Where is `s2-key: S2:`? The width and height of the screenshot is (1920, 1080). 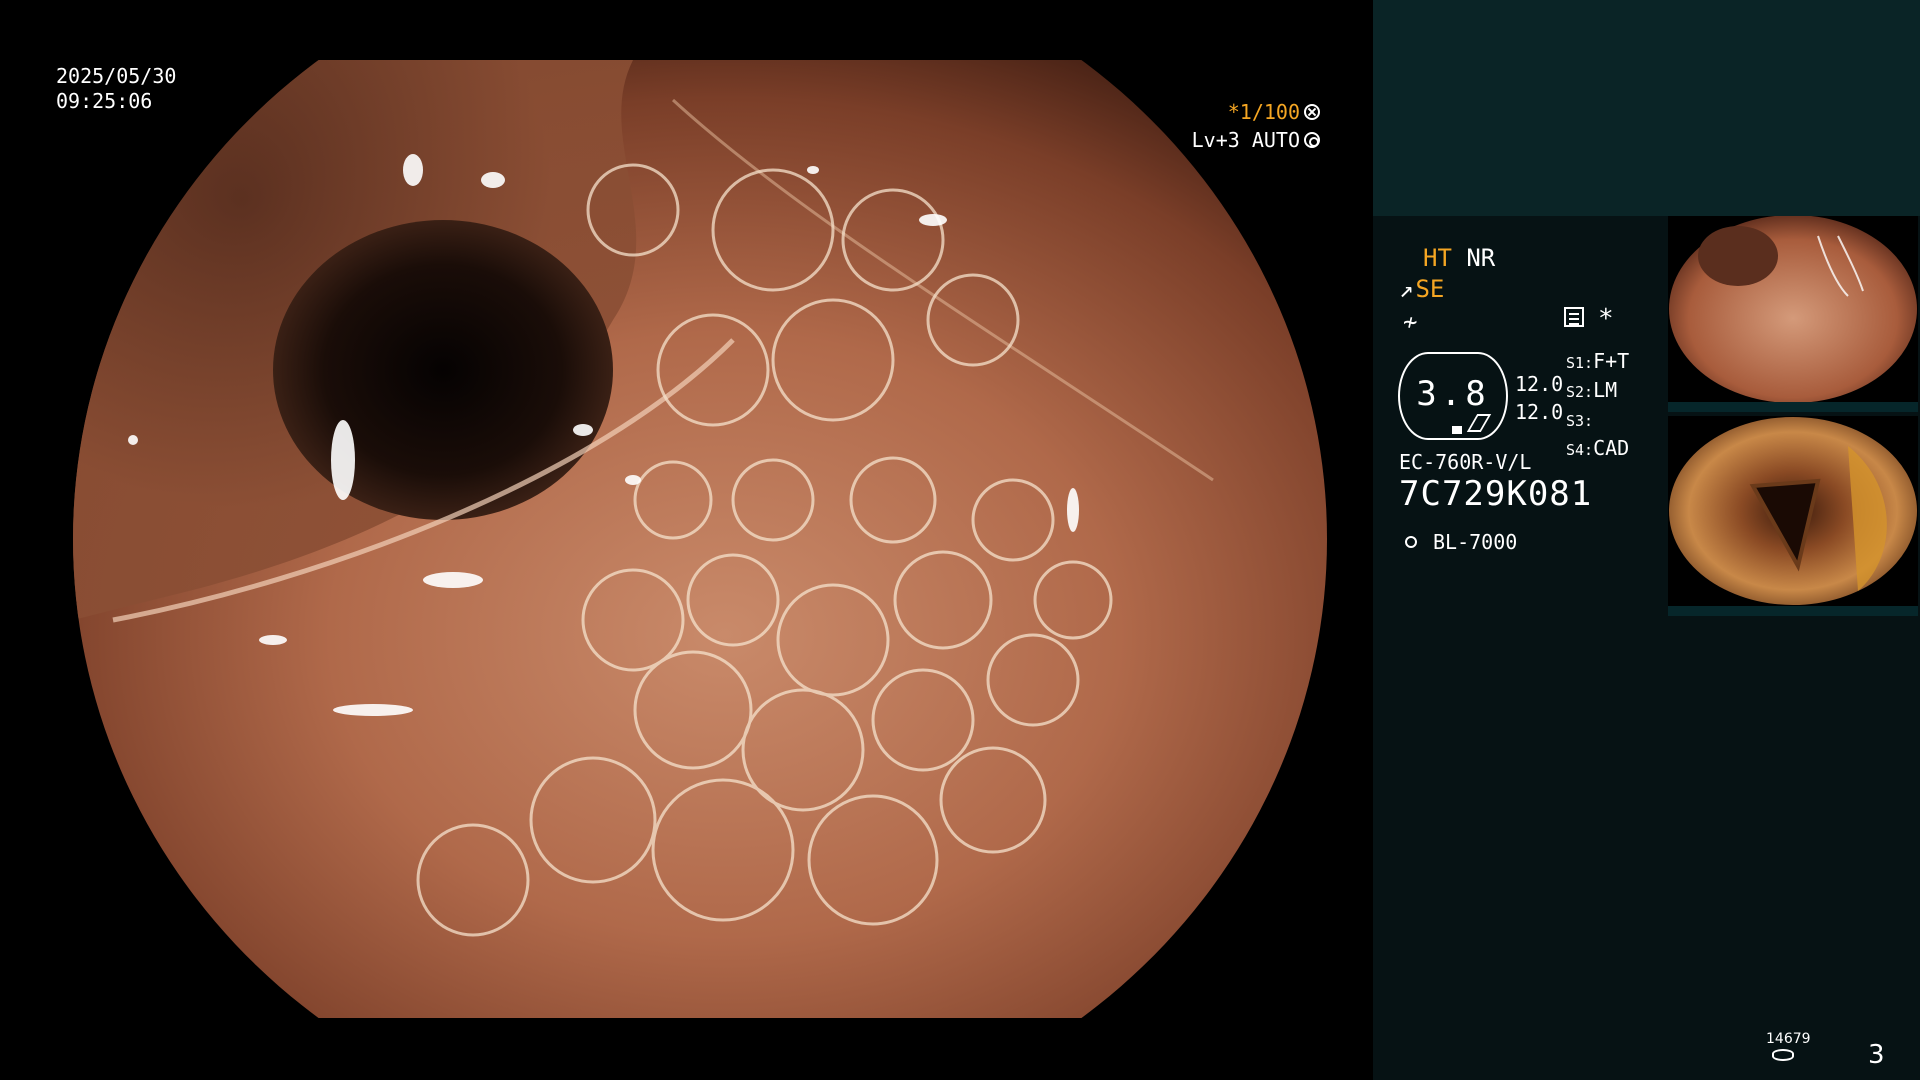 s2-key: S2: is located at coordinates (1580, 392).